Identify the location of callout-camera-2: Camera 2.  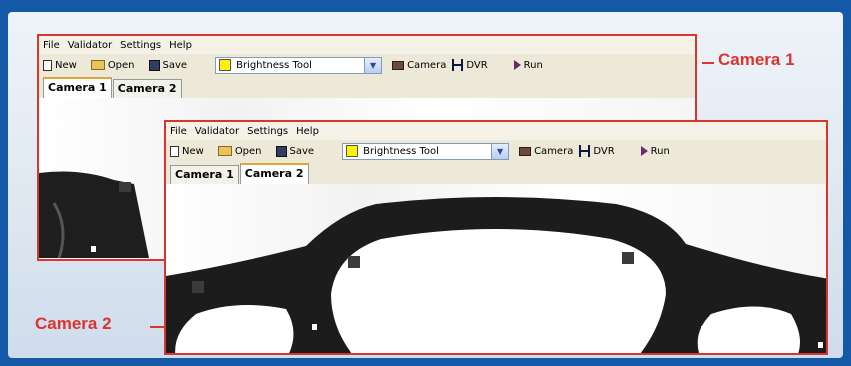
(73, 323).